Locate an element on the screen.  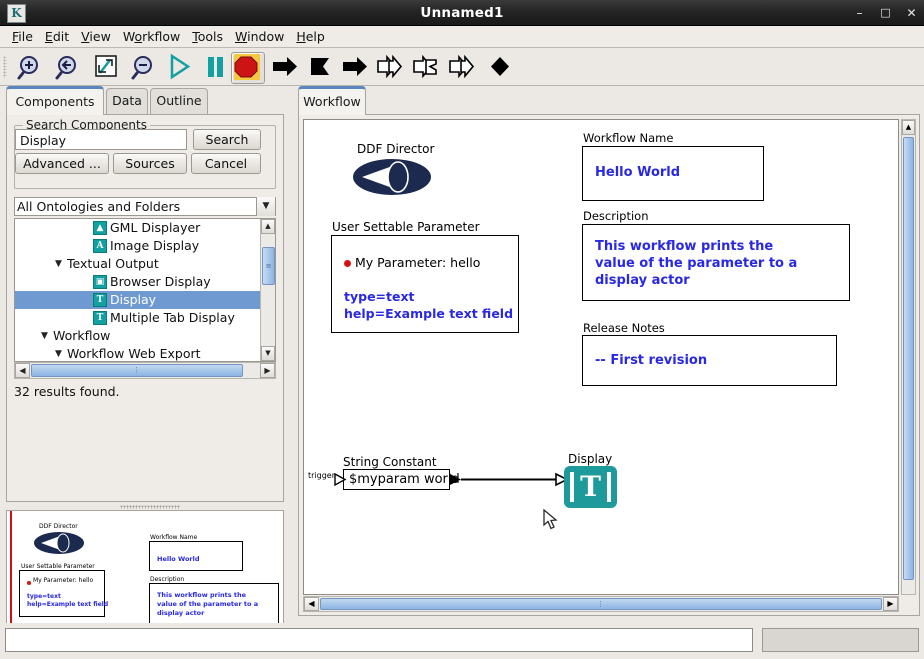
menu-tools: Tools is located at coordinates (207, 36).